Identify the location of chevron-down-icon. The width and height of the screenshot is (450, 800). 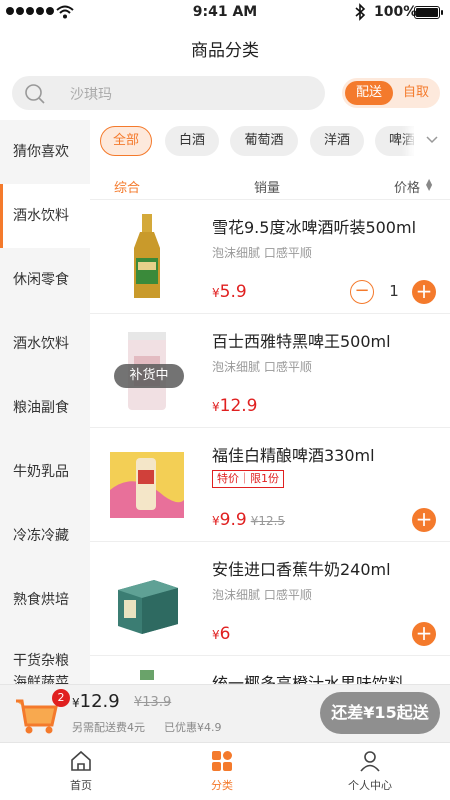
(432, 140).